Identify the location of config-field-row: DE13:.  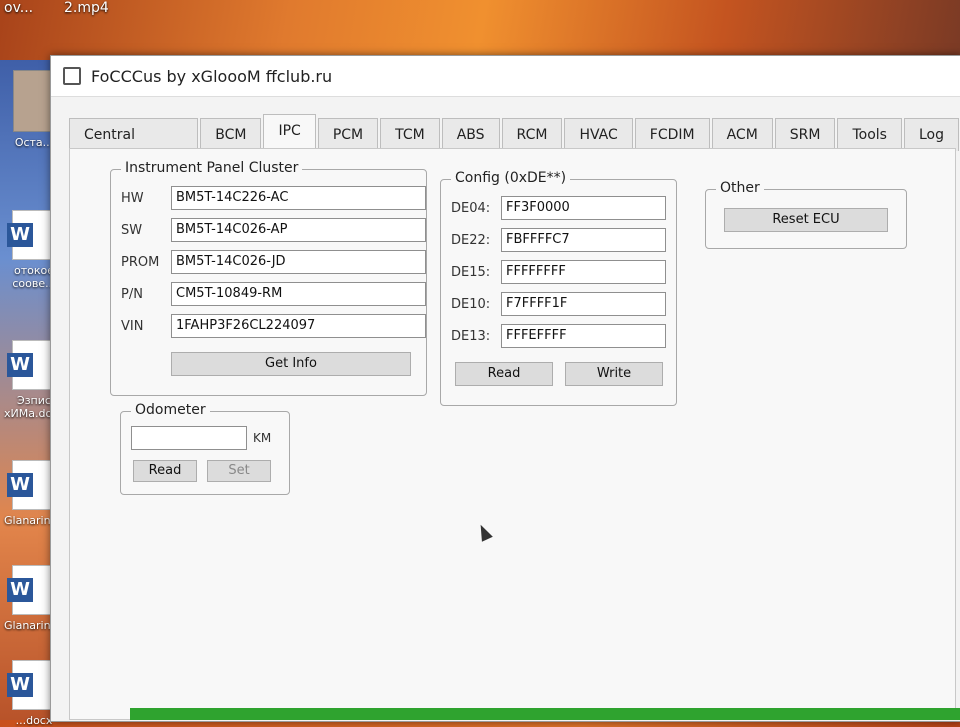
(558, 336).